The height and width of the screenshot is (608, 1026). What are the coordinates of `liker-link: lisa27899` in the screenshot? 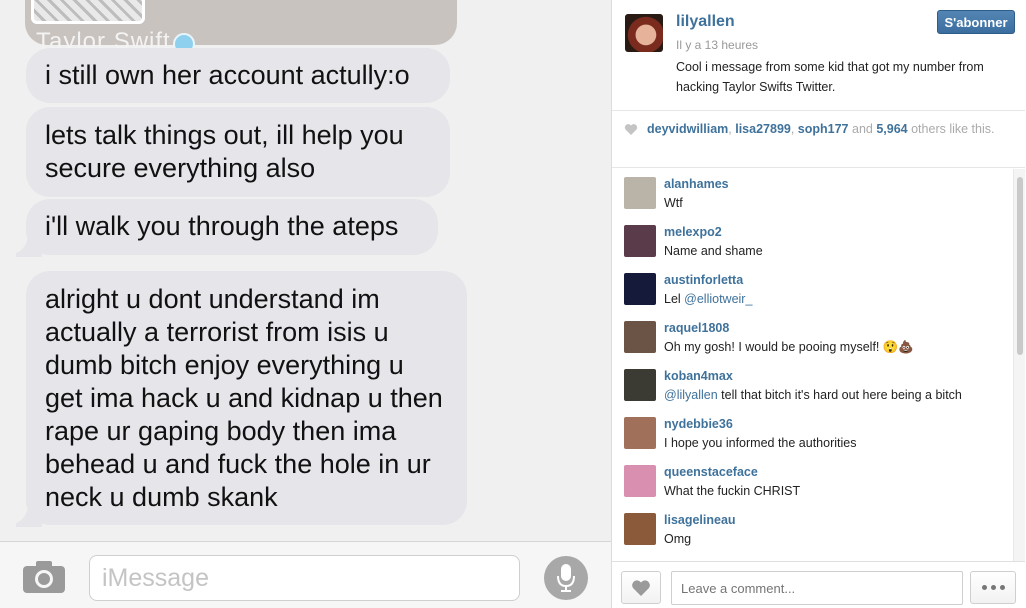 It's located at (763, 129).